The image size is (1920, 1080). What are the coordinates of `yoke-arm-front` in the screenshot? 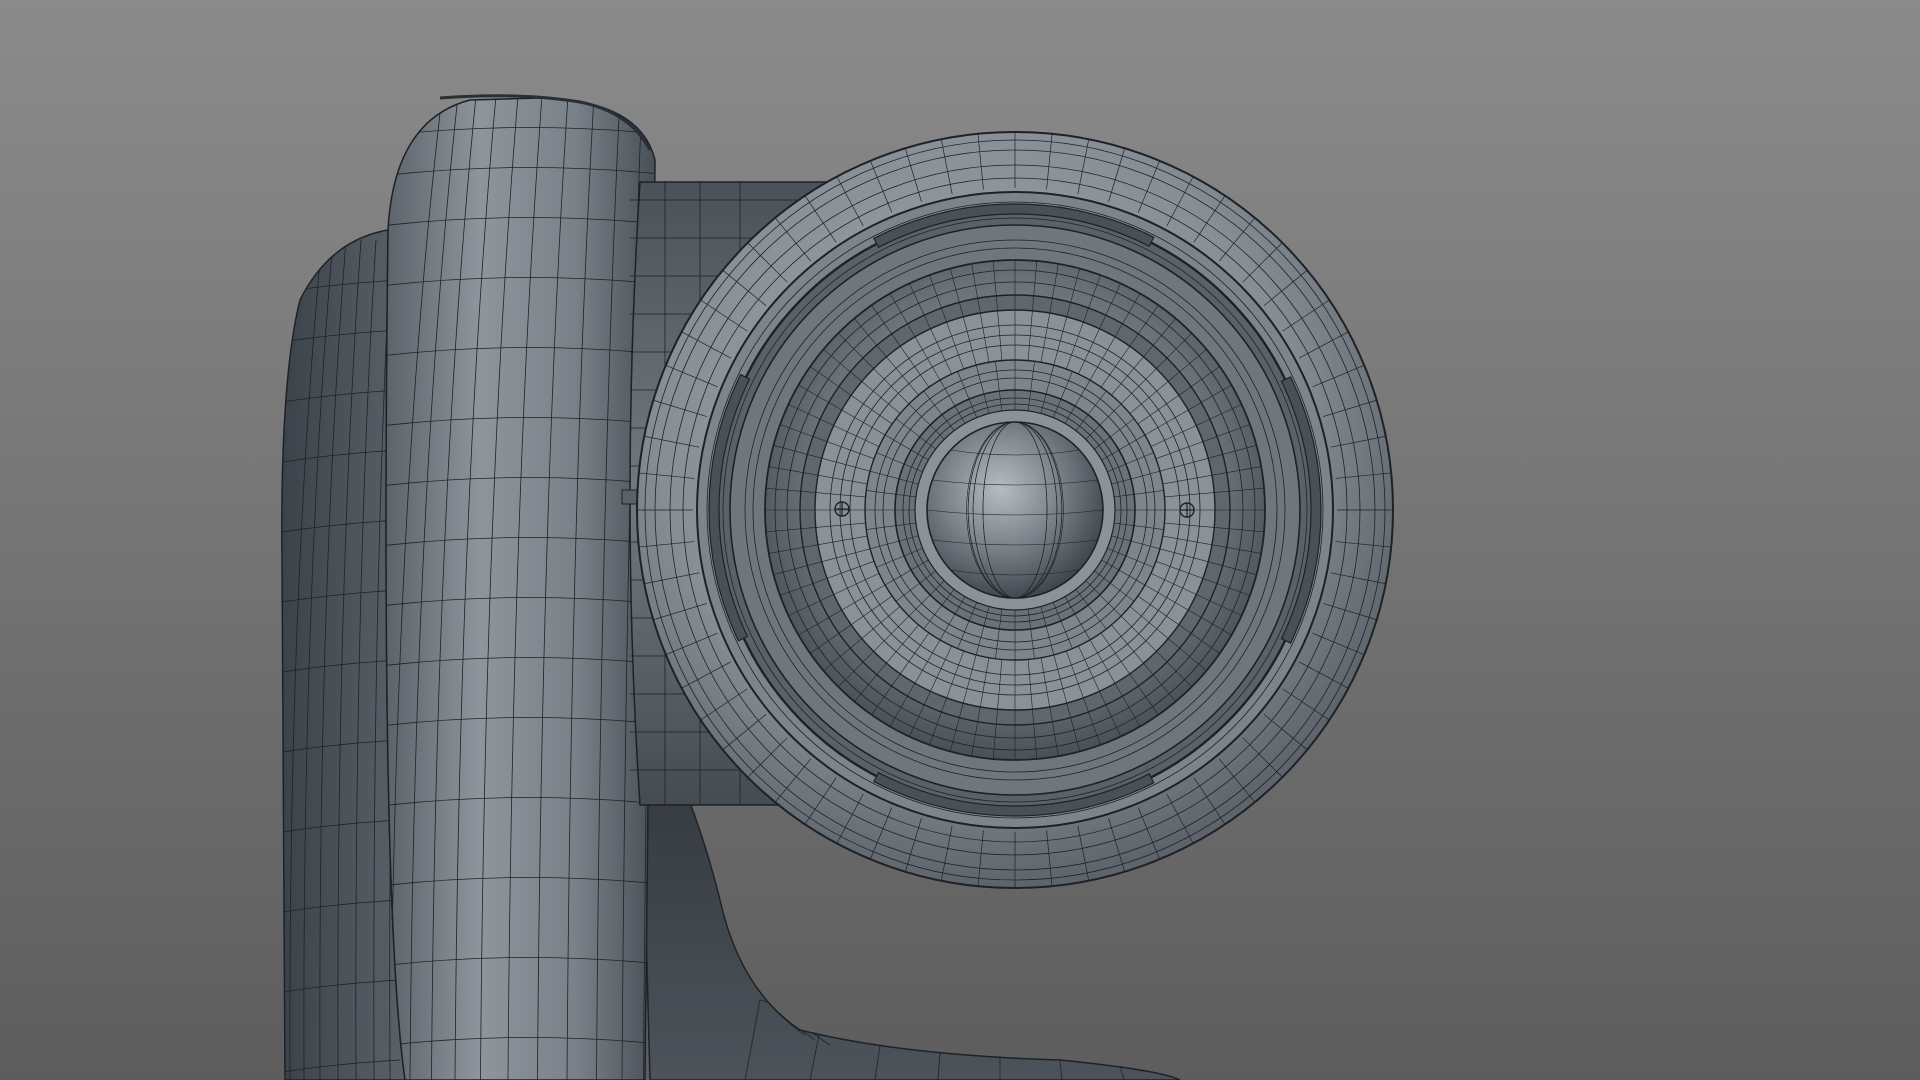 It's located at (520, 587).